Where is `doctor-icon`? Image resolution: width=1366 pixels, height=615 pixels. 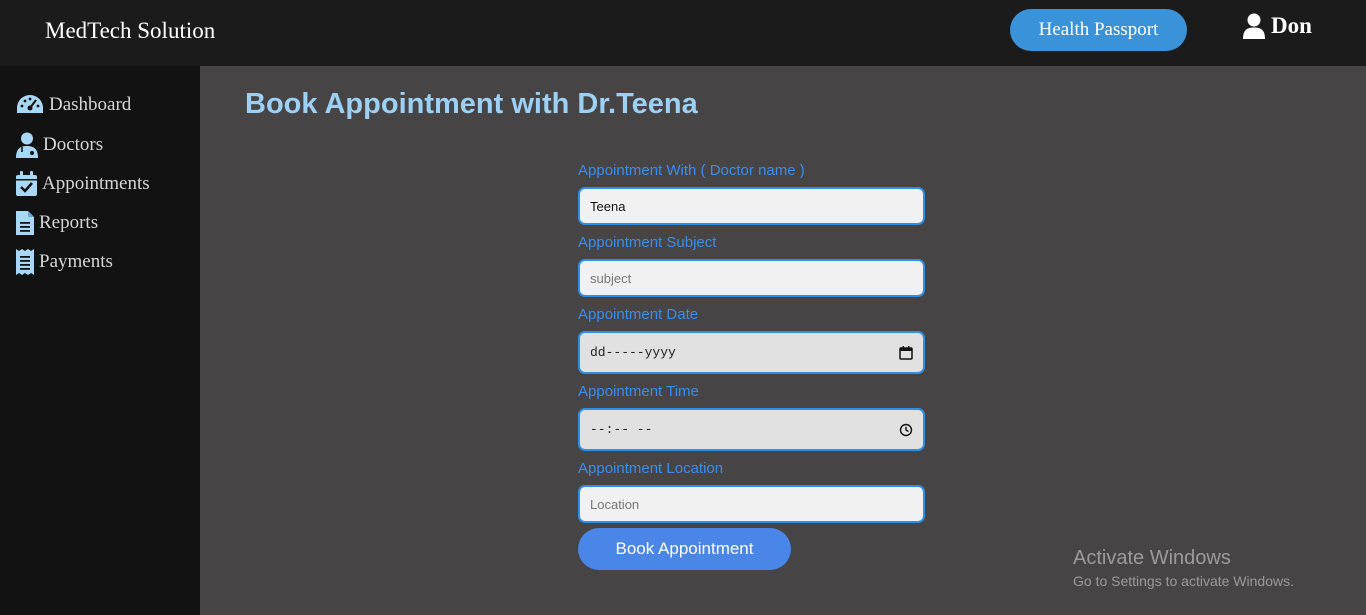 doctor-icon is located at coordinates (27, 145).